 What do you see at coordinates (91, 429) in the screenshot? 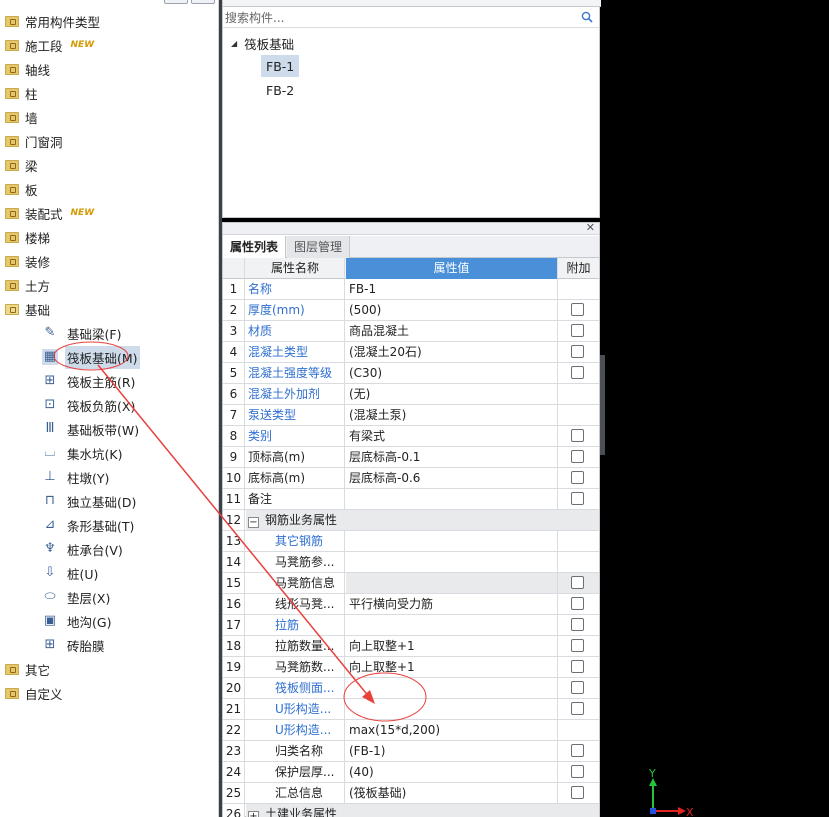
I see `tree-item: Ⅲ 基础板带(W)` at bounding box center [91, 429].